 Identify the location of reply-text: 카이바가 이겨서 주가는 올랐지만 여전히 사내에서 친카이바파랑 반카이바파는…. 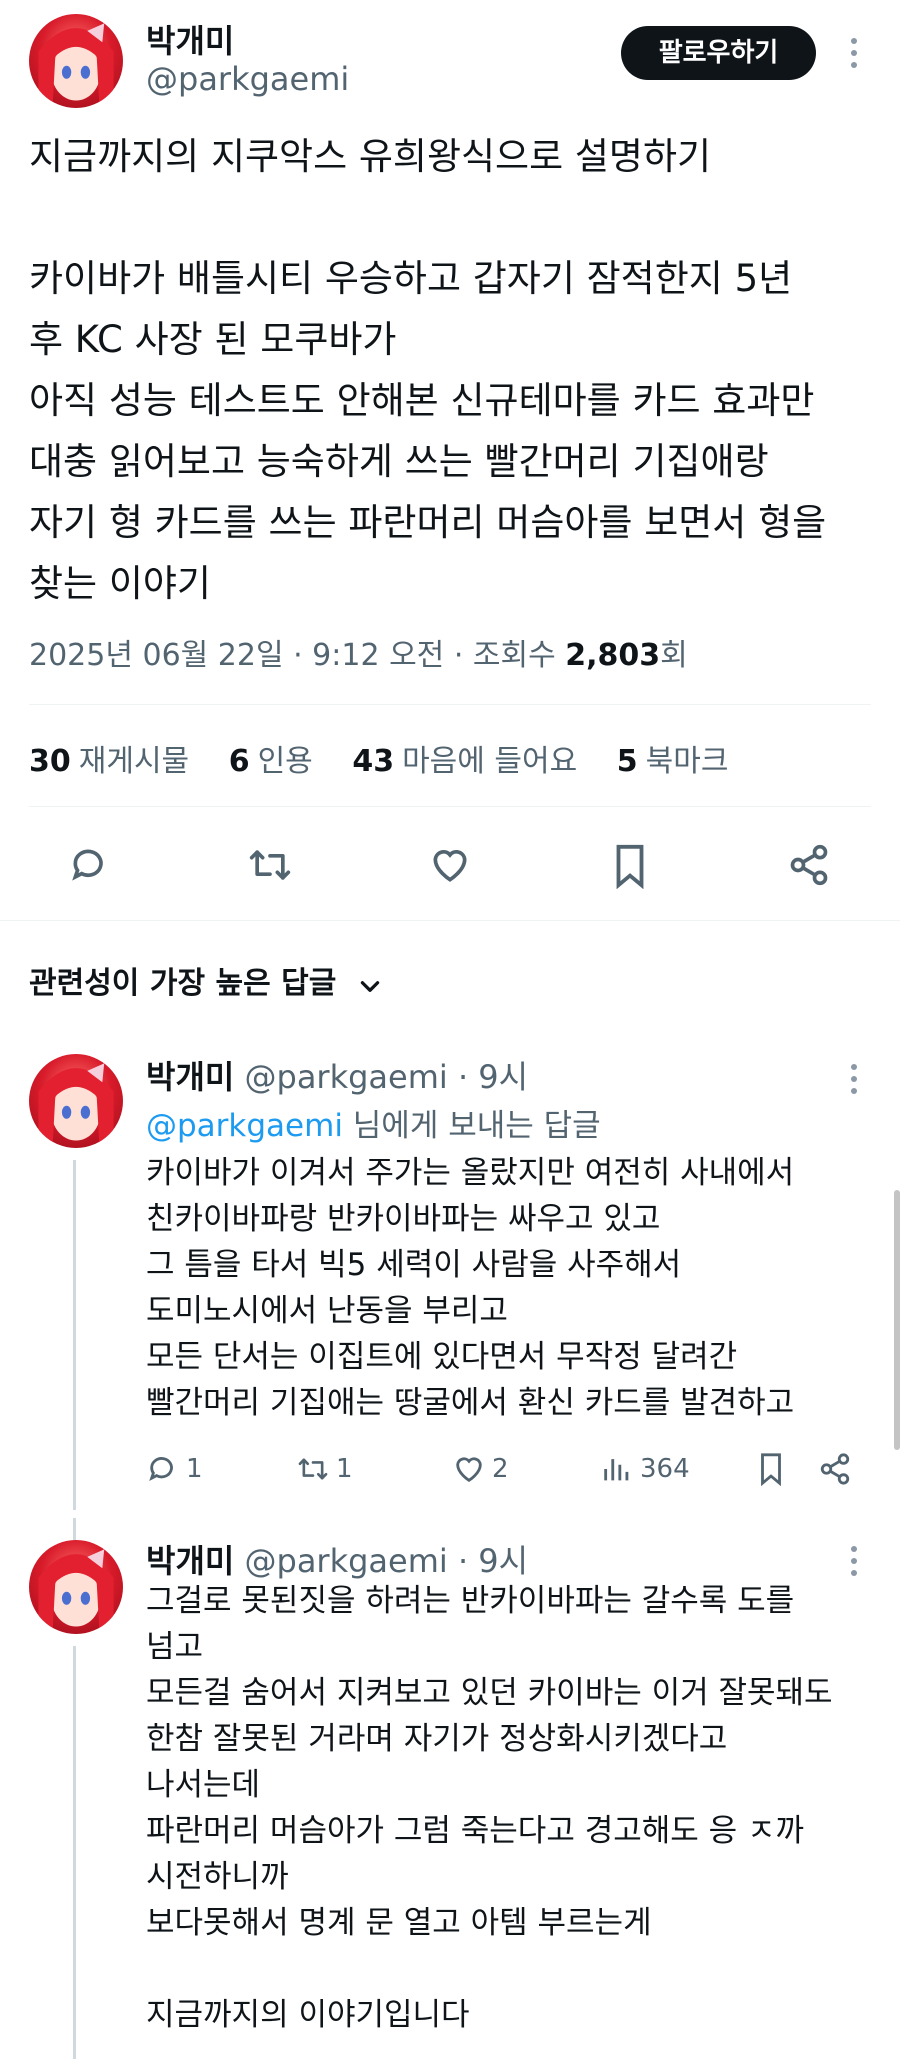
(470, 1288).